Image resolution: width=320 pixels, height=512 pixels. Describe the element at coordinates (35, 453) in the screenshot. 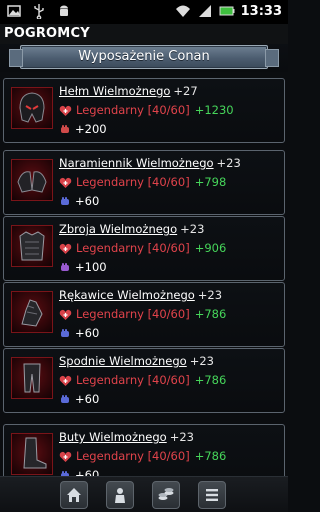

I see `boots-icon` at that location.